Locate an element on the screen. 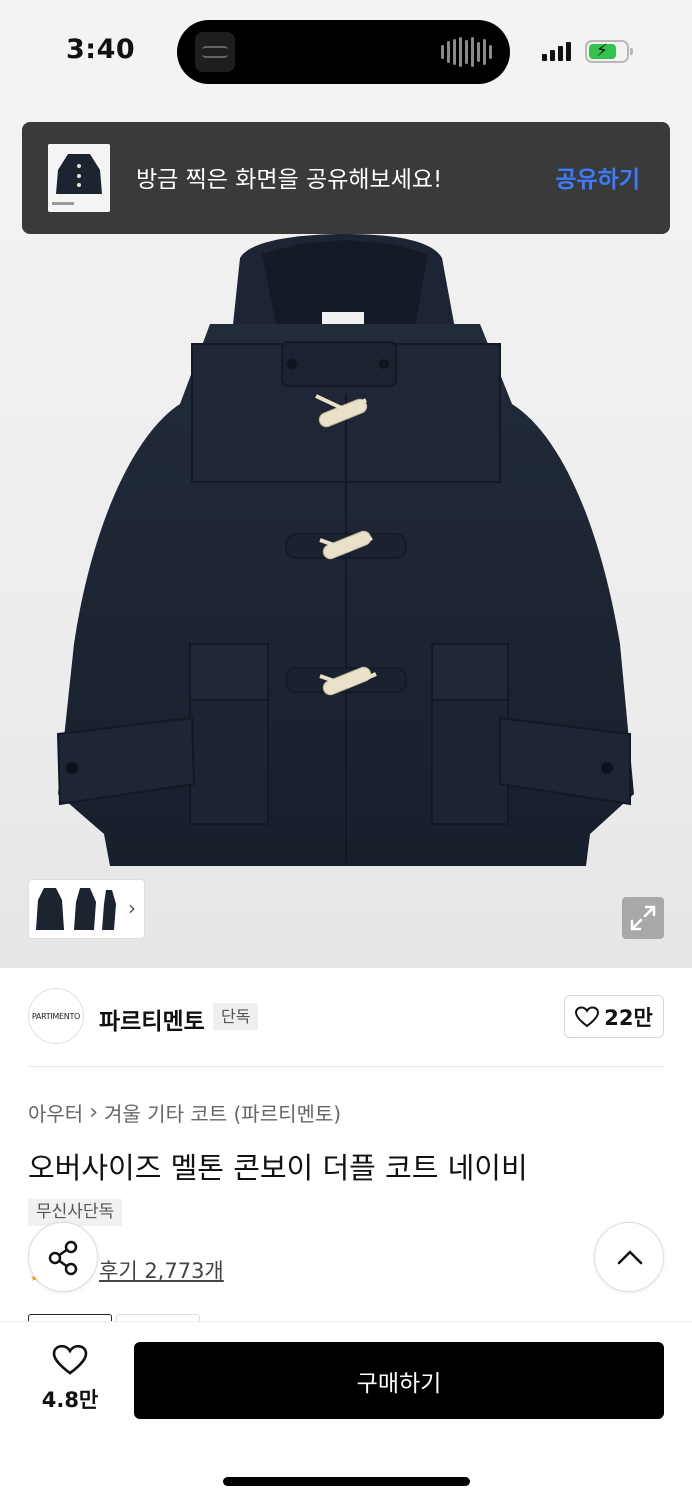 This screenshot has width=692, height=1500. scroll-top-button is located at coordinates (629, 1257).